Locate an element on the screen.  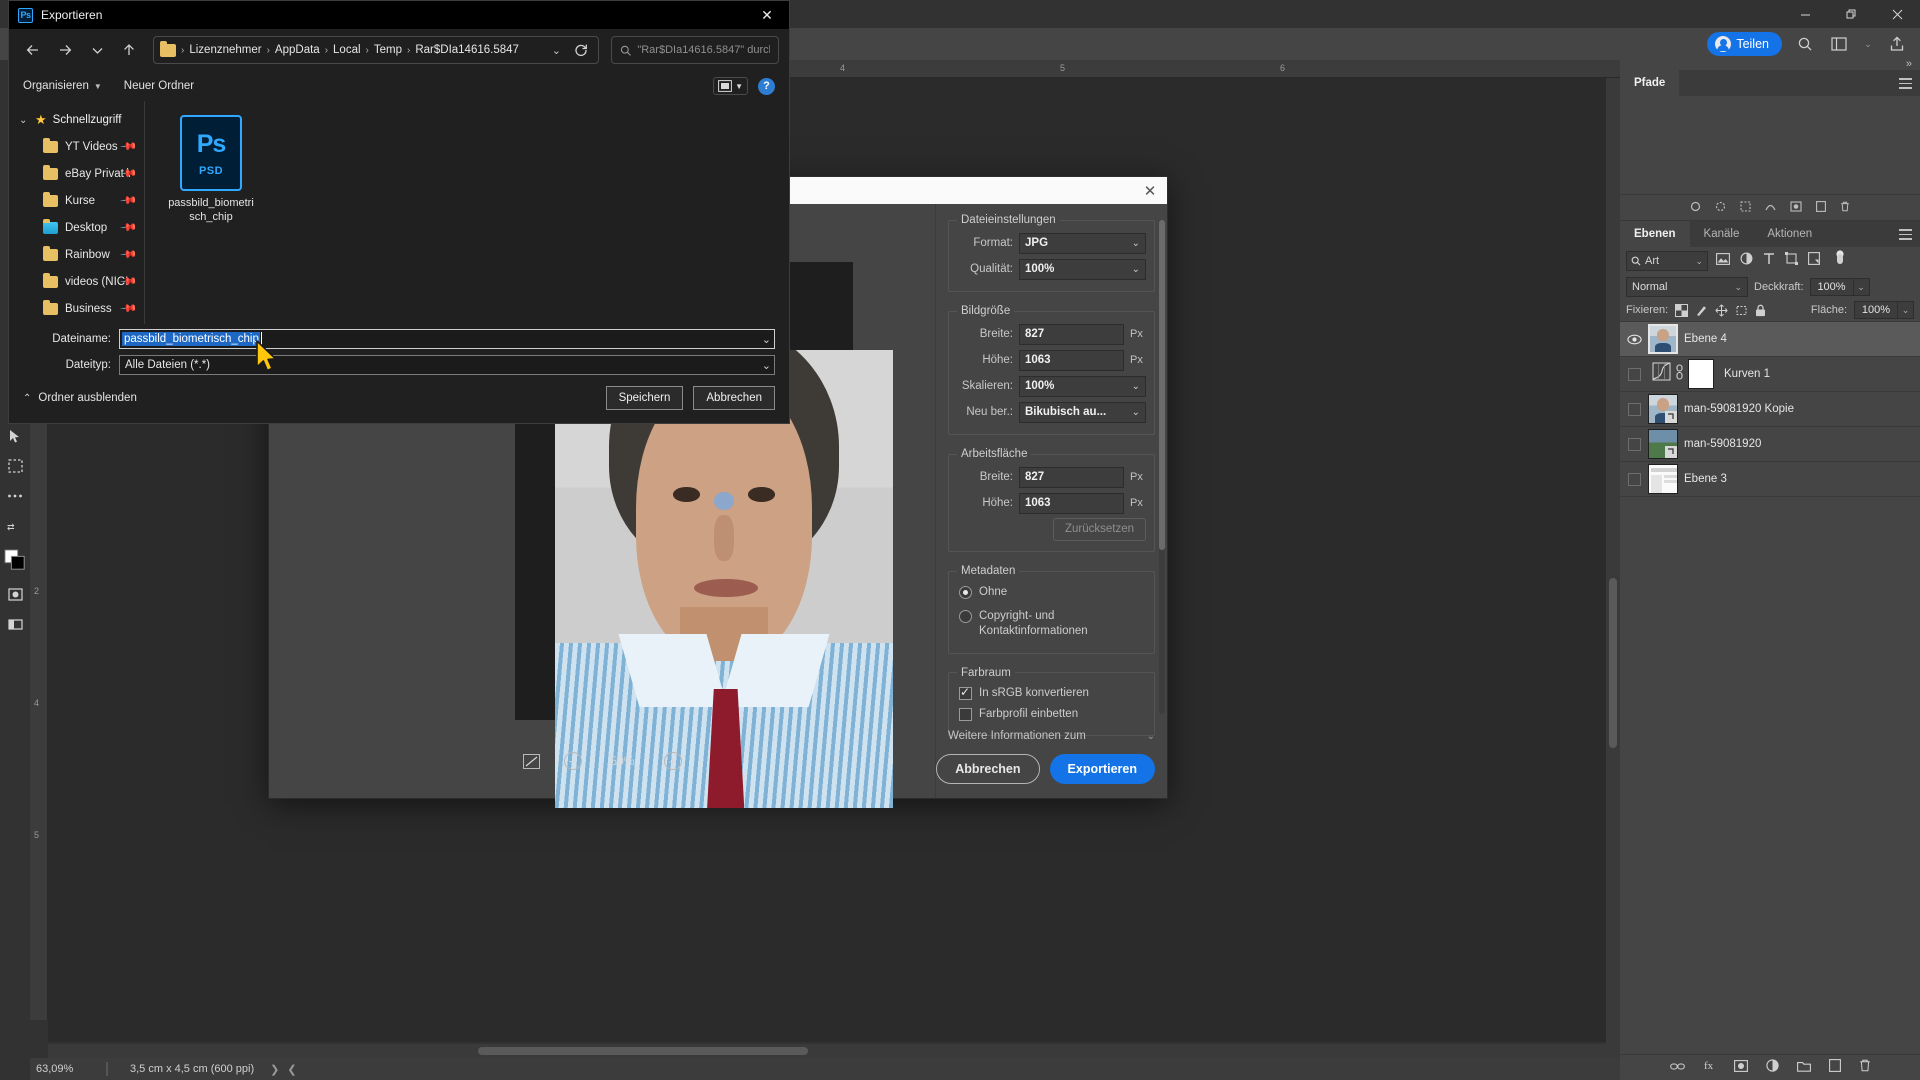
close-button is located at coordinates (1897, 14).